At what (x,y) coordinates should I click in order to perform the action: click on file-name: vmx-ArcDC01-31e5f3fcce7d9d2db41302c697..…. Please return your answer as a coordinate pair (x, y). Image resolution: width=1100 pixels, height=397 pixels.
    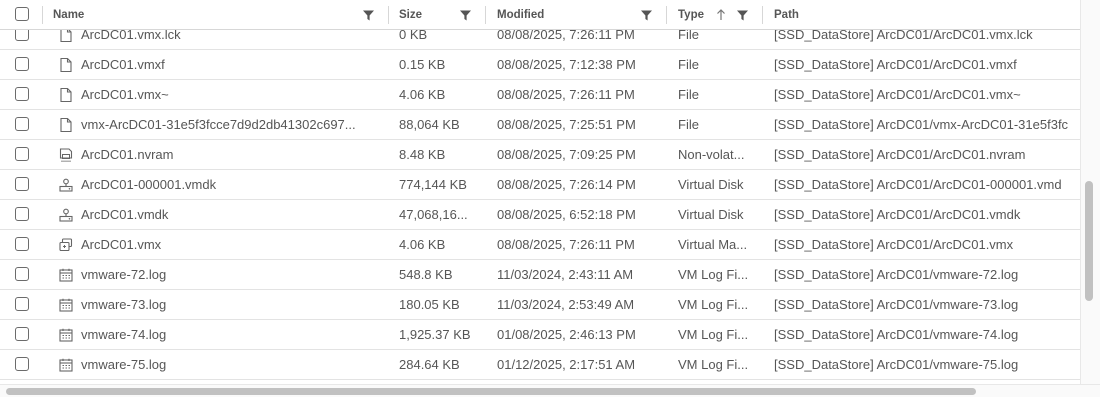
    Looking at the image, I should click on (231, 124).